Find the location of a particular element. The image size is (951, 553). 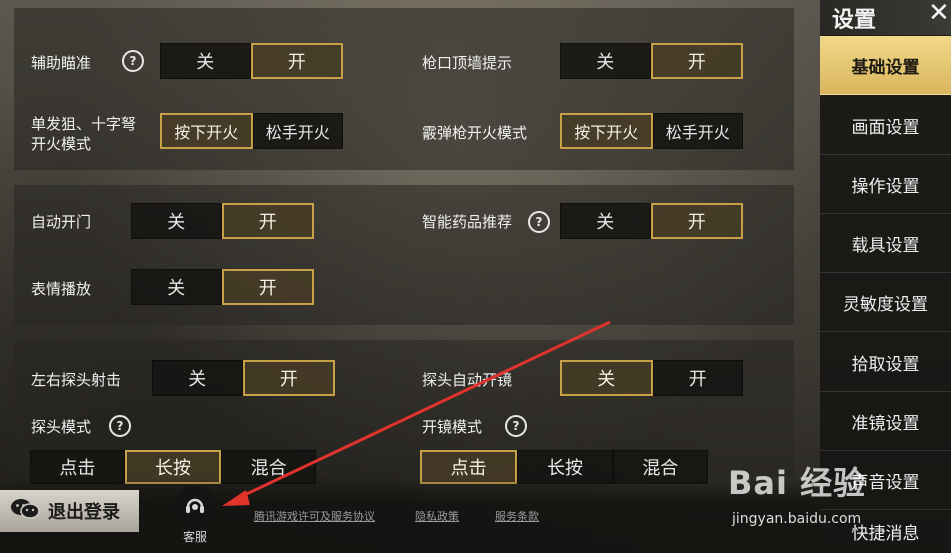

peek-auto-scope-toggle: 关 开 is located at coordinates (651, 378).